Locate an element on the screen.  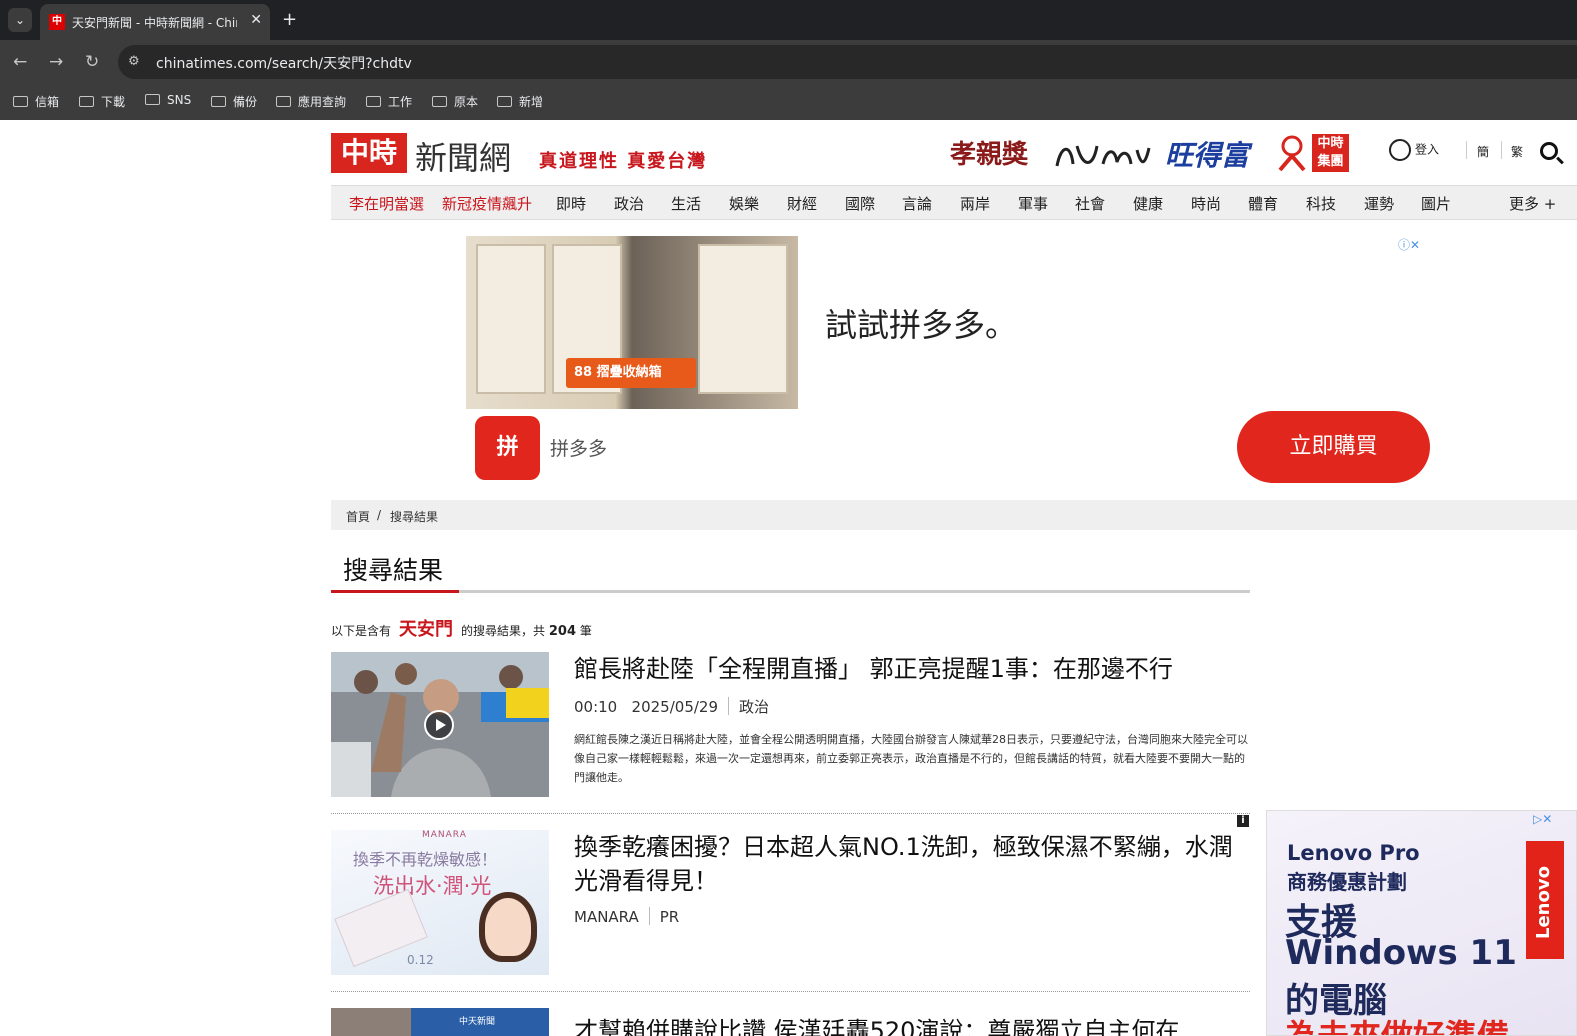
ad-badge: 88 摺疊收納箱 is located at coordinates (631, 373).